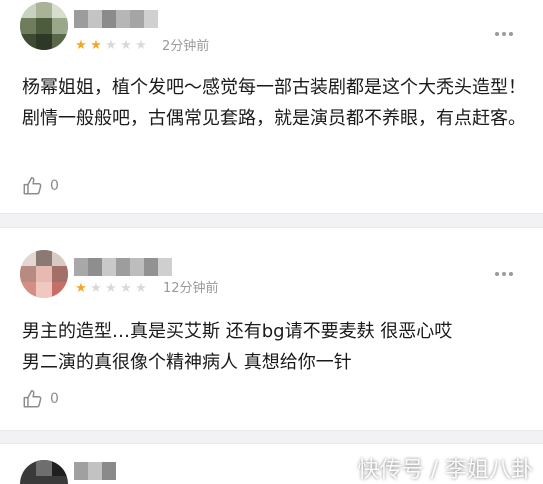  I want to click on review-text-line: 男主的造型…真是买艾斯 还有bg请不要麦麸 很恶心哎, so click(237, 331).